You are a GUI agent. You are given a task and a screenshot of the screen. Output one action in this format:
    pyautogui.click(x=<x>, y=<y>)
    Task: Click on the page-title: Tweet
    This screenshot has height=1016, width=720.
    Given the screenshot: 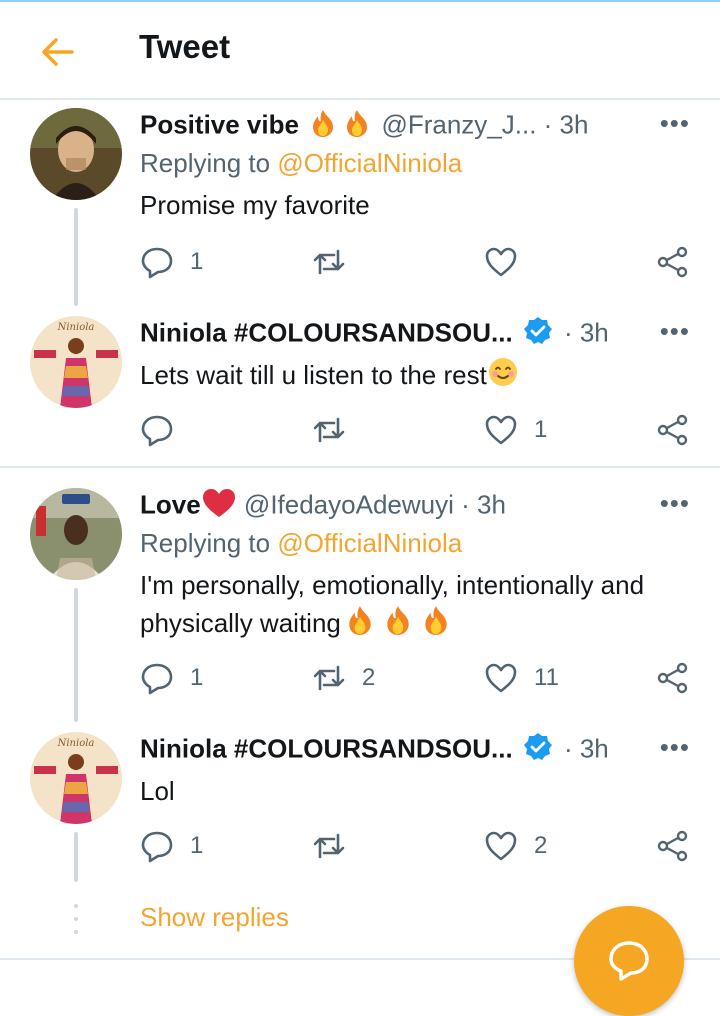 What is the action you would take?
    pyautogui.click(x=185, y=46)
    